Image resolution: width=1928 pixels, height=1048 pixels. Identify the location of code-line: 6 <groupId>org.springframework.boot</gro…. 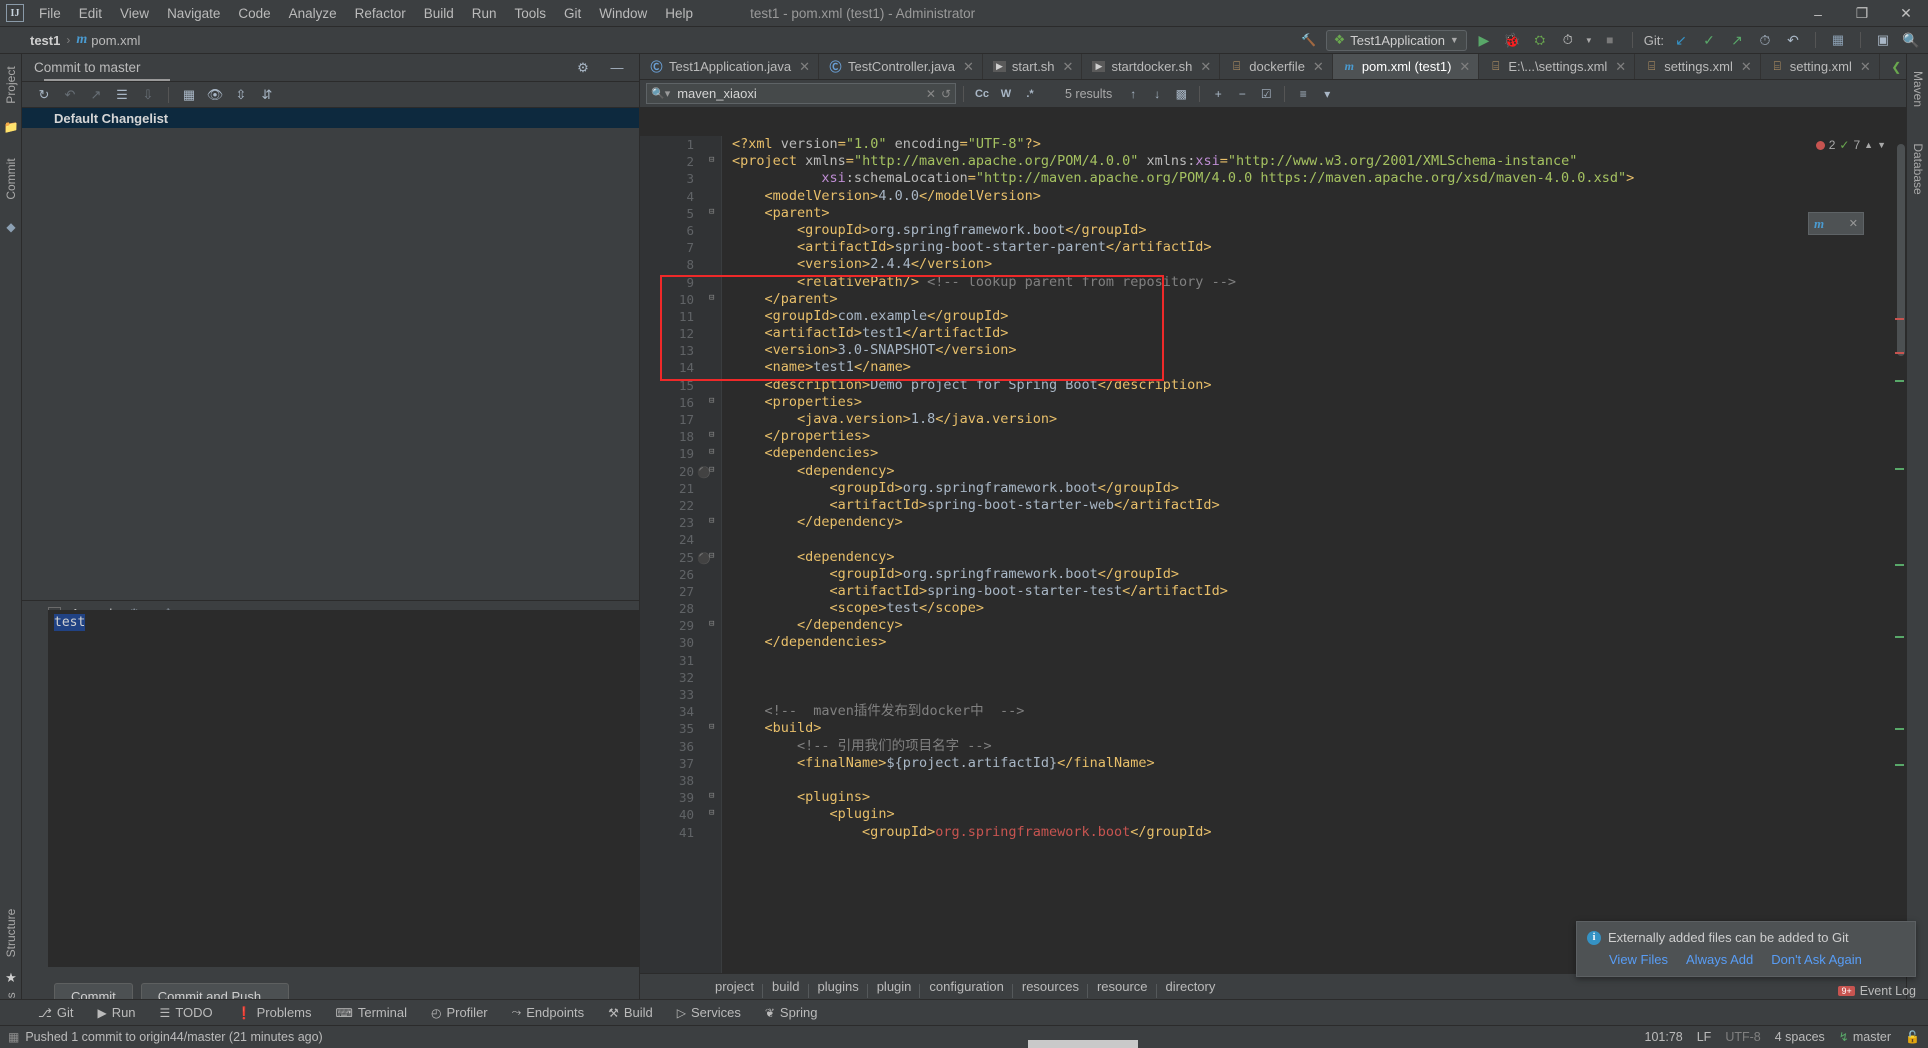
(1273, 230).